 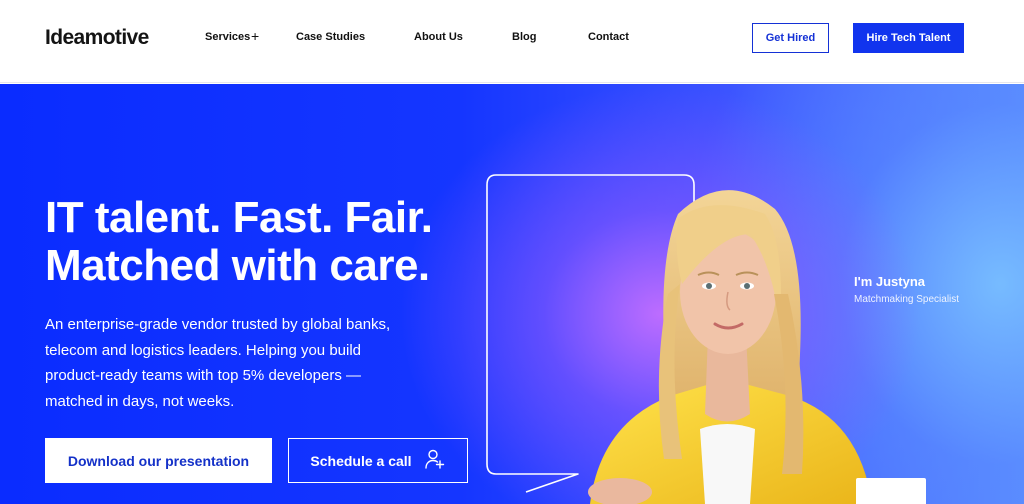 What do you see at coordinates (891, 491) in the screenshot?
I see `floating-card` at bounding box center [891, 491].